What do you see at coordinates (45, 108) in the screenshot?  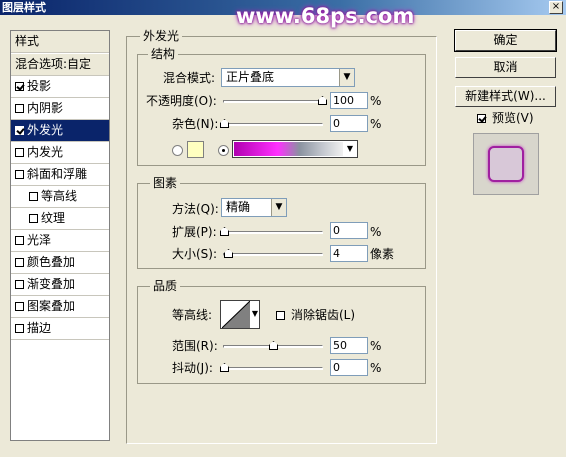 I see `style-item-label: 内阴影` at bounding box center [45, 108].